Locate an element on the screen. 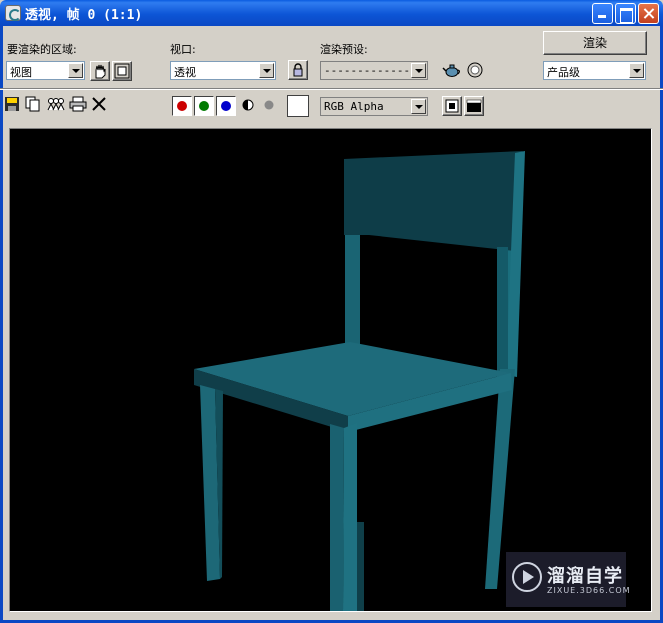 This screenshot has width=663, height=623. play-logo-icon is located at coordinates (527, 577).